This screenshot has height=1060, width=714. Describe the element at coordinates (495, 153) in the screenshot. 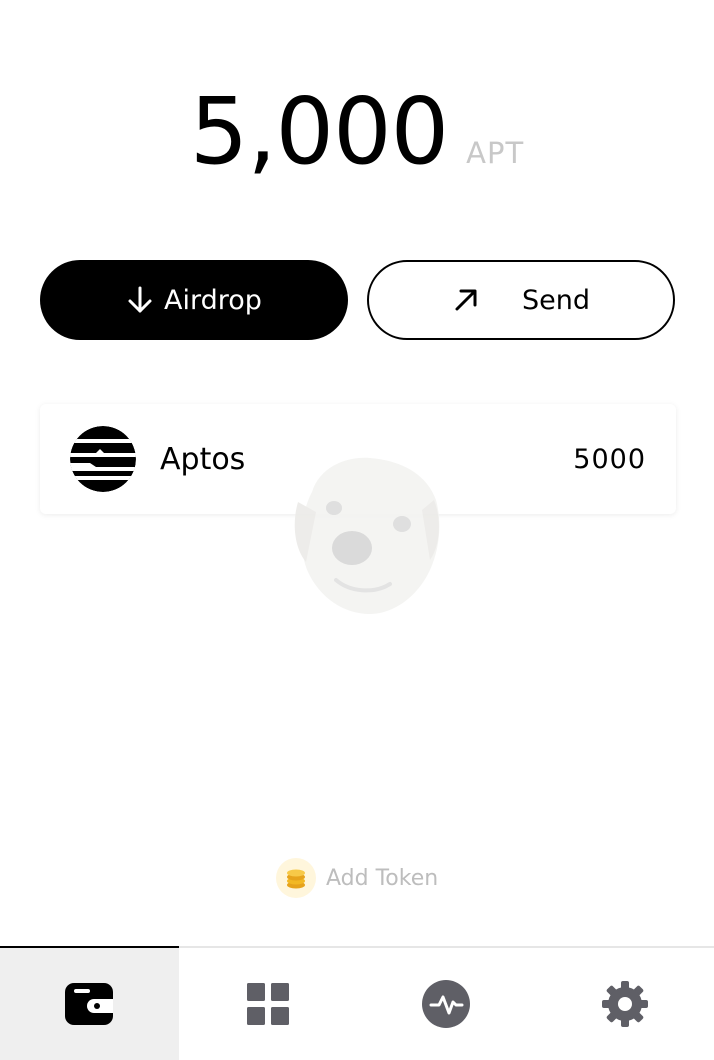

I see `balance-unit: APT` at that location.